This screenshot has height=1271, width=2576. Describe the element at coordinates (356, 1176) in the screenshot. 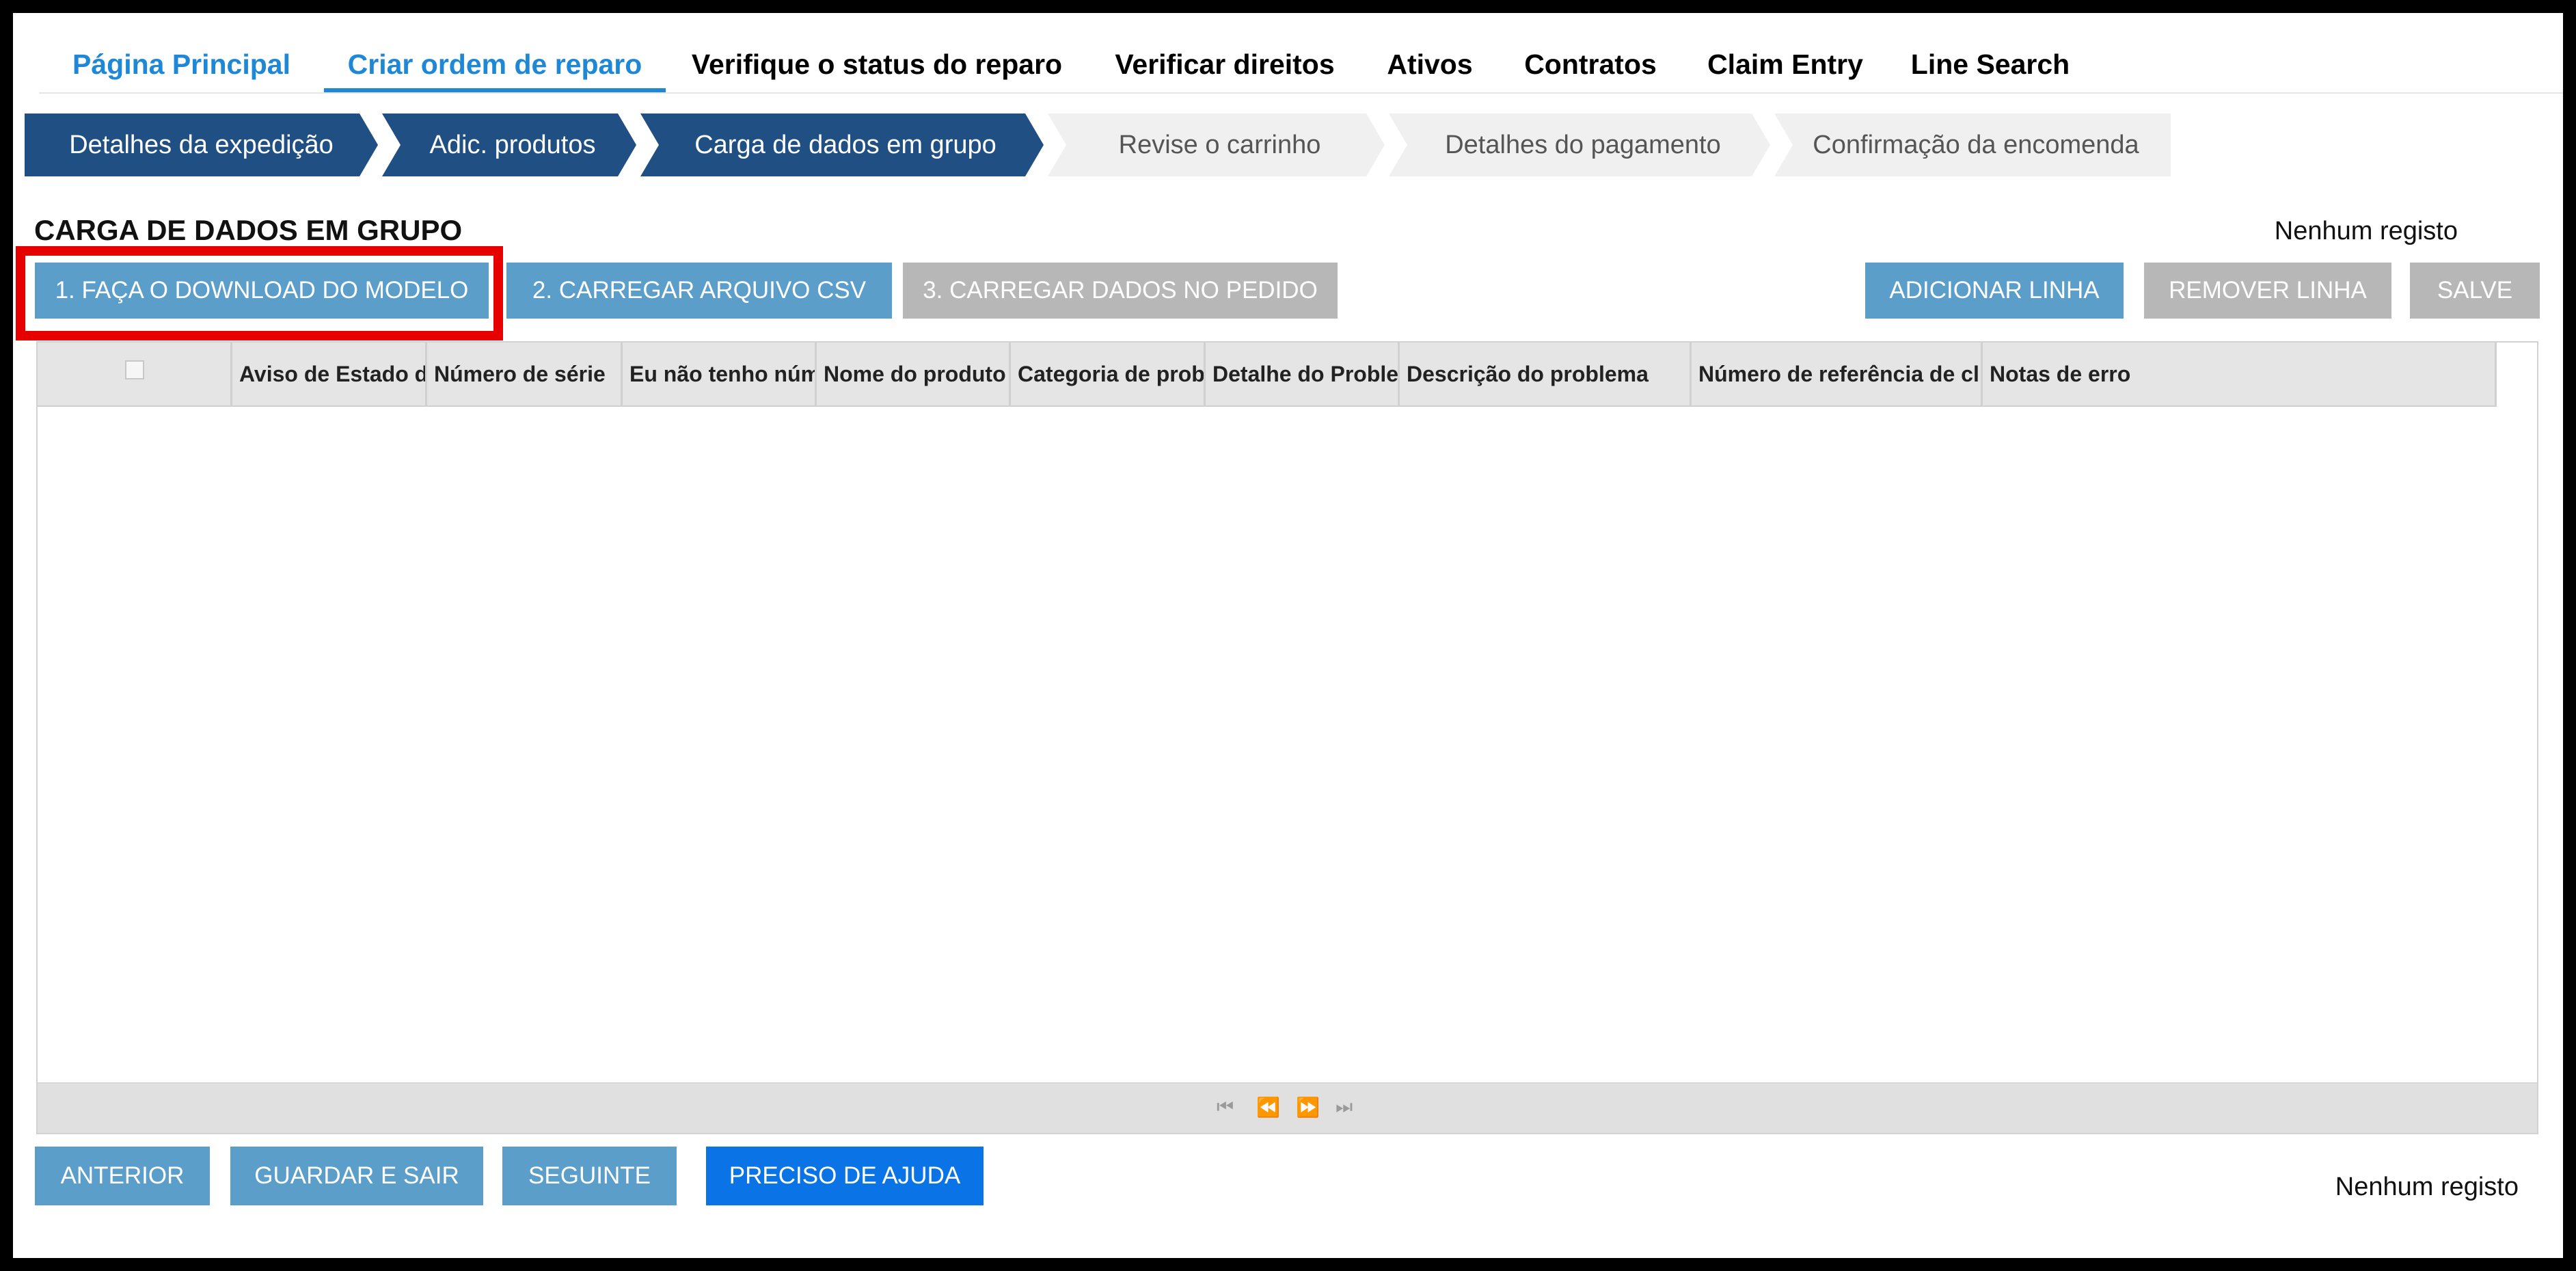

I see `save-and-exit-button: GUARDAR E SAIR` at that location.